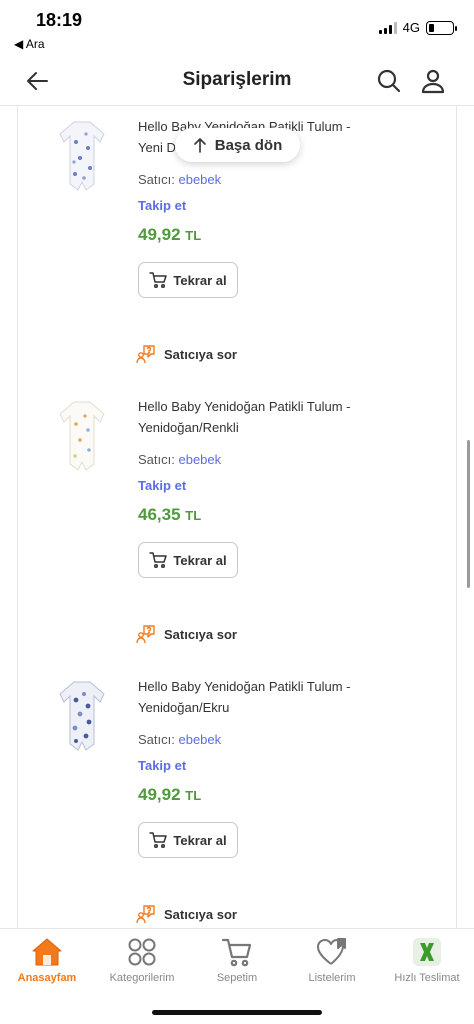 The height and width of the screenshot is (1024, 474). What do you see at coordinates (47, 952) in the screenshot?
I see `home-icon` at bounding box center [47, 952].